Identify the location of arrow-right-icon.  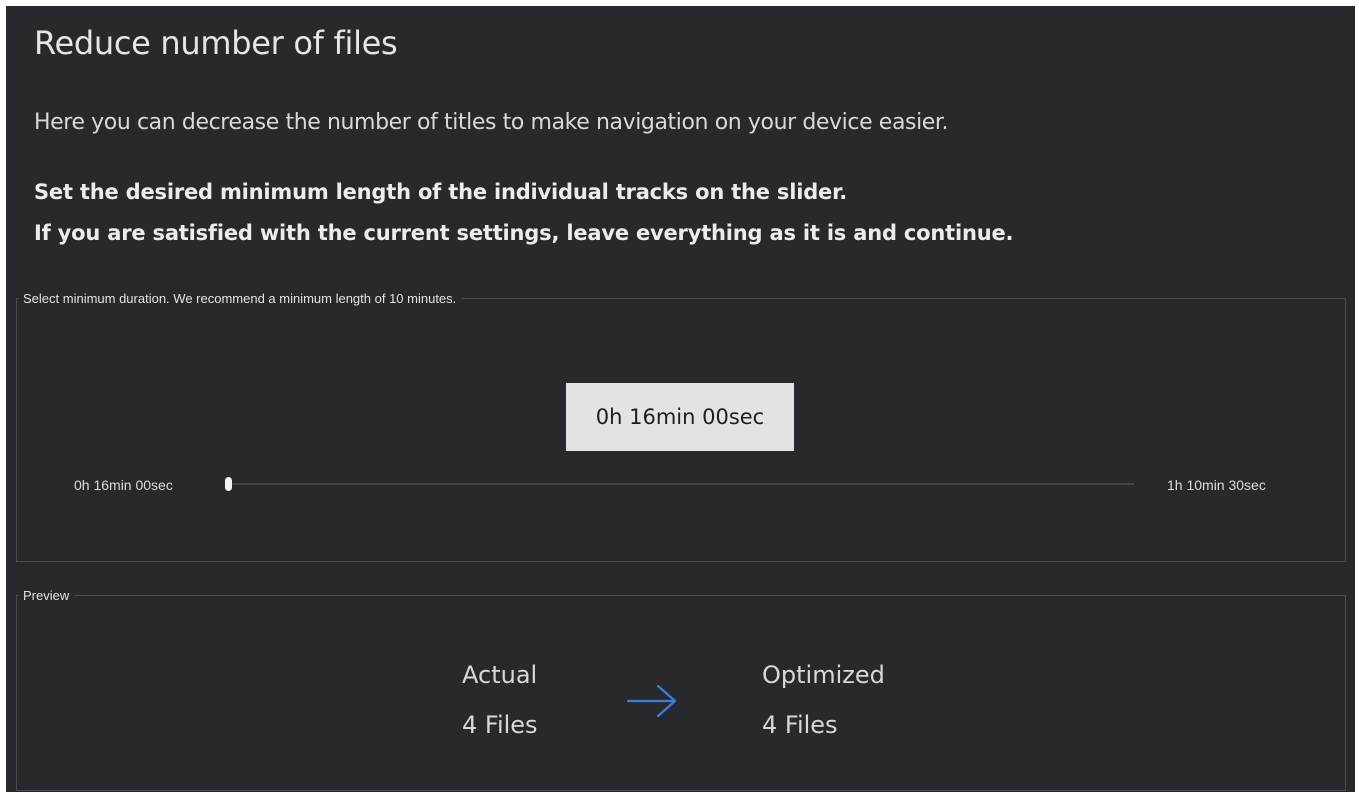
(651, 701).